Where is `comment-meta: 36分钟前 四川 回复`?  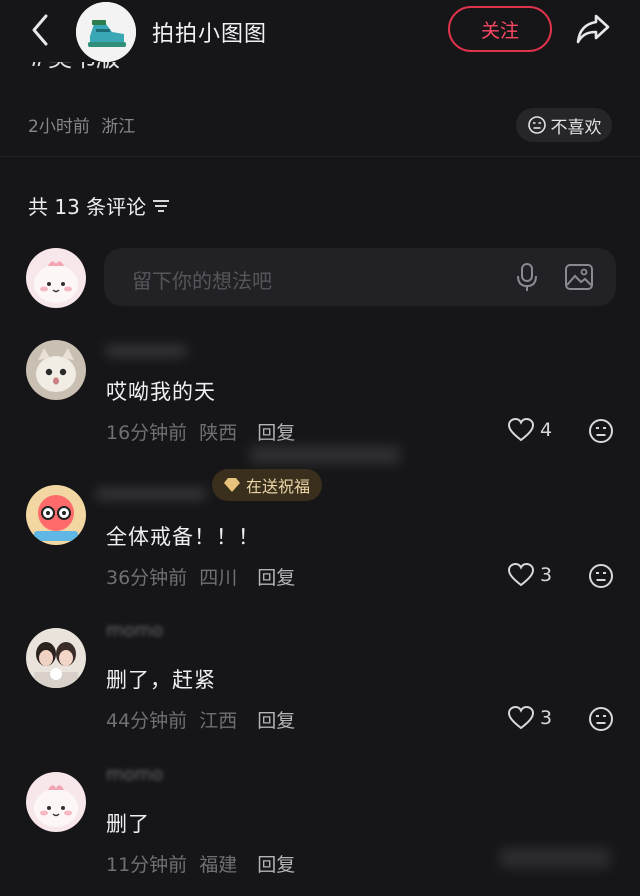 comment-meta: 36分钟前 四川 回复 is located at coordinates (200, 576).